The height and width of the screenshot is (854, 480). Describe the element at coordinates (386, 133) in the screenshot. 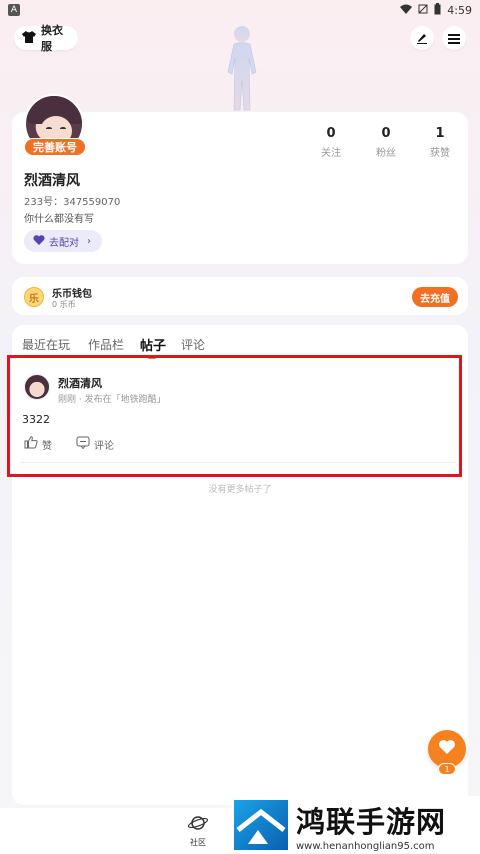

I see `stat-fans-count: 0` at that location.